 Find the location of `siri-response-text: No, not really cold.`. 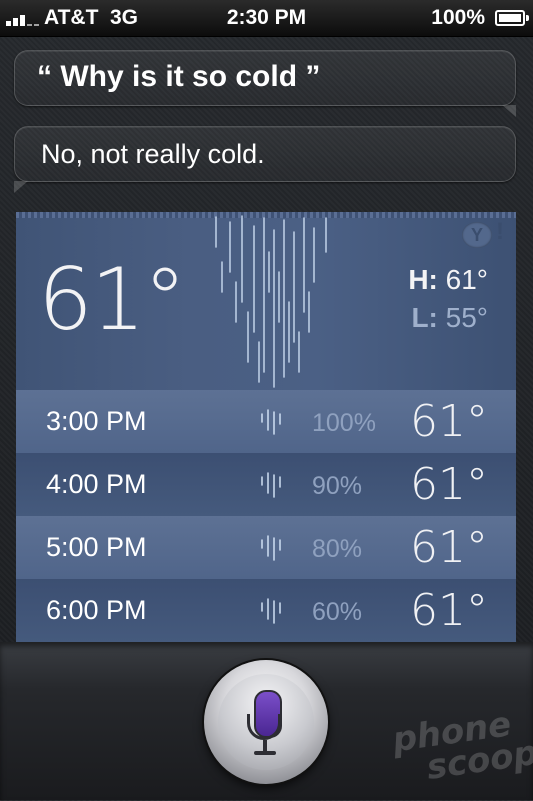

siri-response-text: No, not really cold. is located at coordinates (153, 154).